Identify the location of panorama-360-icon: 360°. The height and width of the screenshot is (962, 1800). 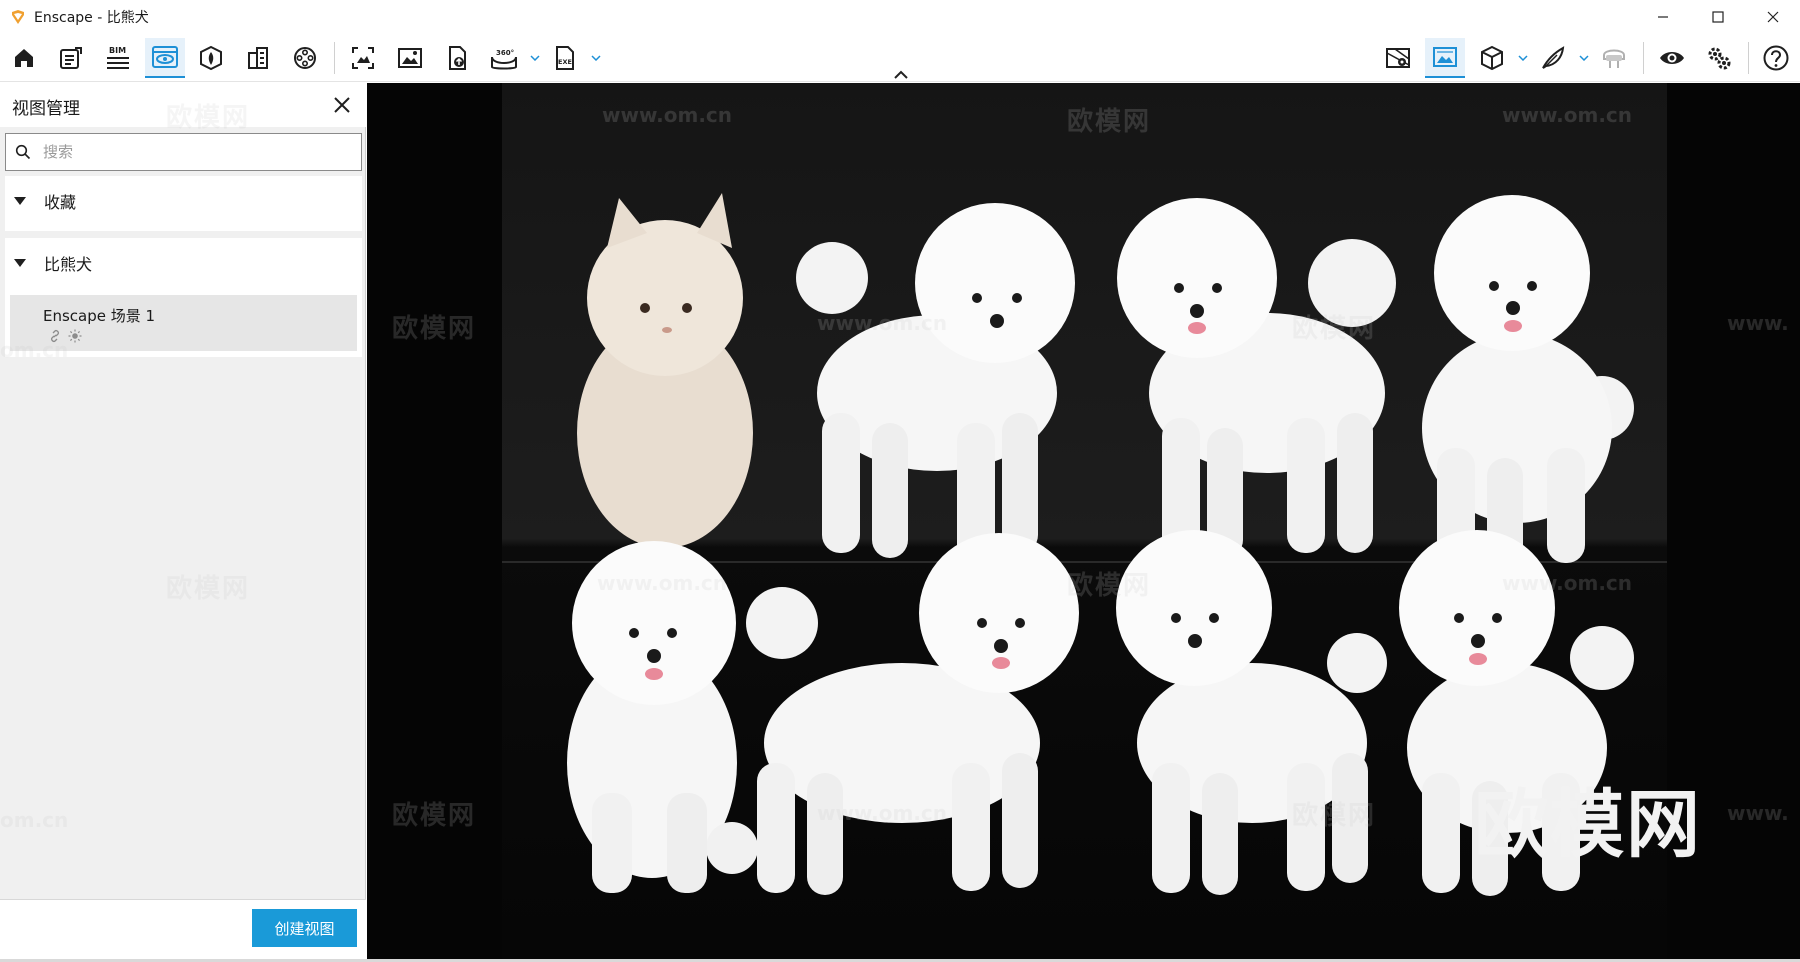
(504, 59).